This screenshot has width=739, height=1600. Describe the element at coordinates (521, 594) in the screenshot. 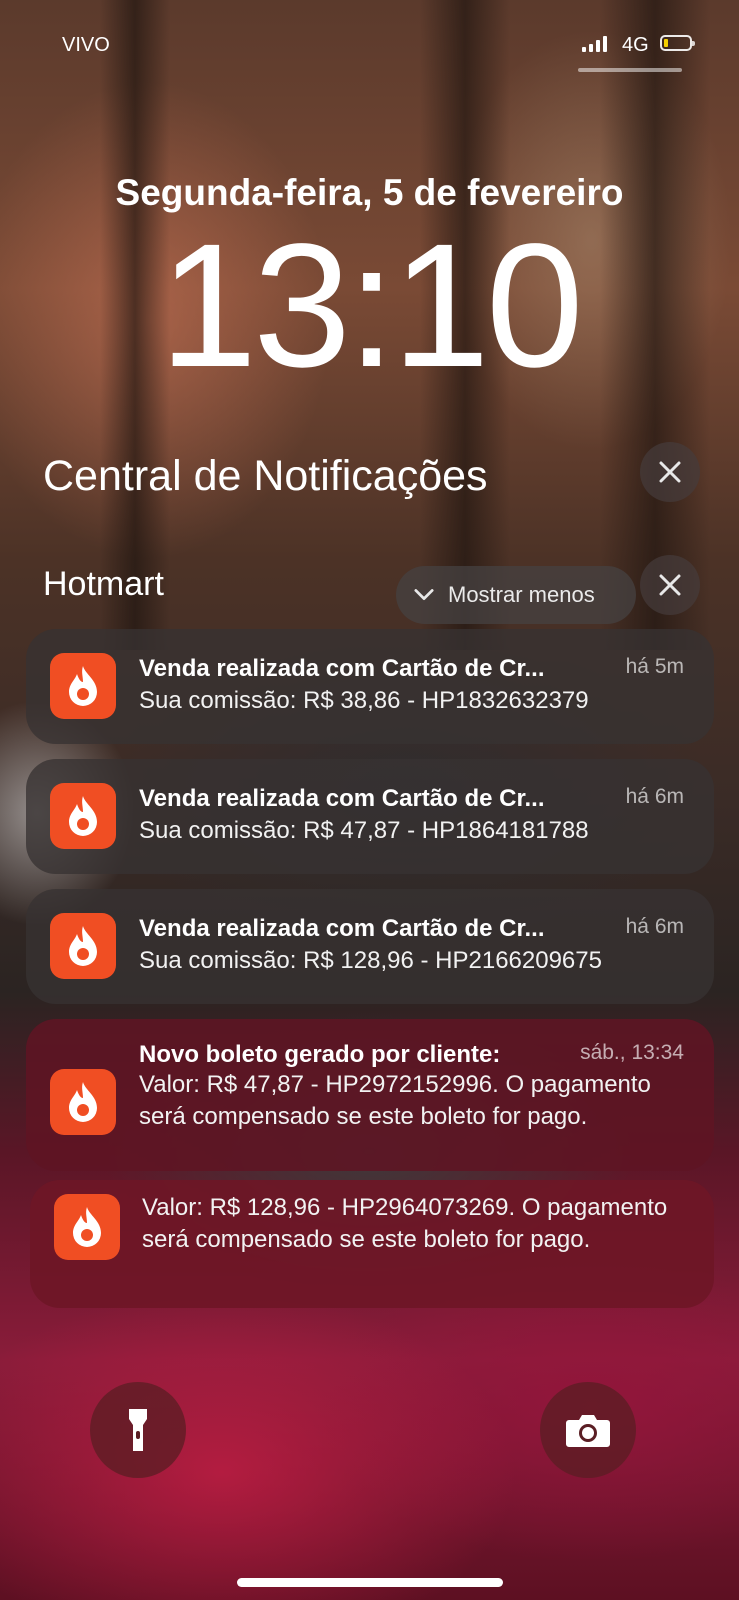

I see `show-less-label: Mostrar menos` at that location.